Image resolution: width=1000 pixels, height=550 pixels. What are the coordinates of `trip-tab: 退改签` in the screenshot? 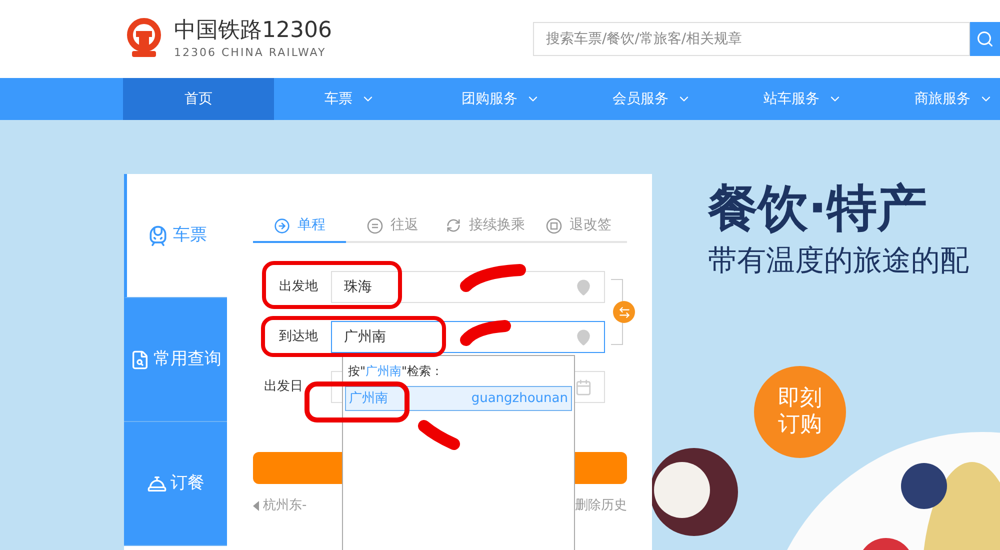 It's located at (578, 226).